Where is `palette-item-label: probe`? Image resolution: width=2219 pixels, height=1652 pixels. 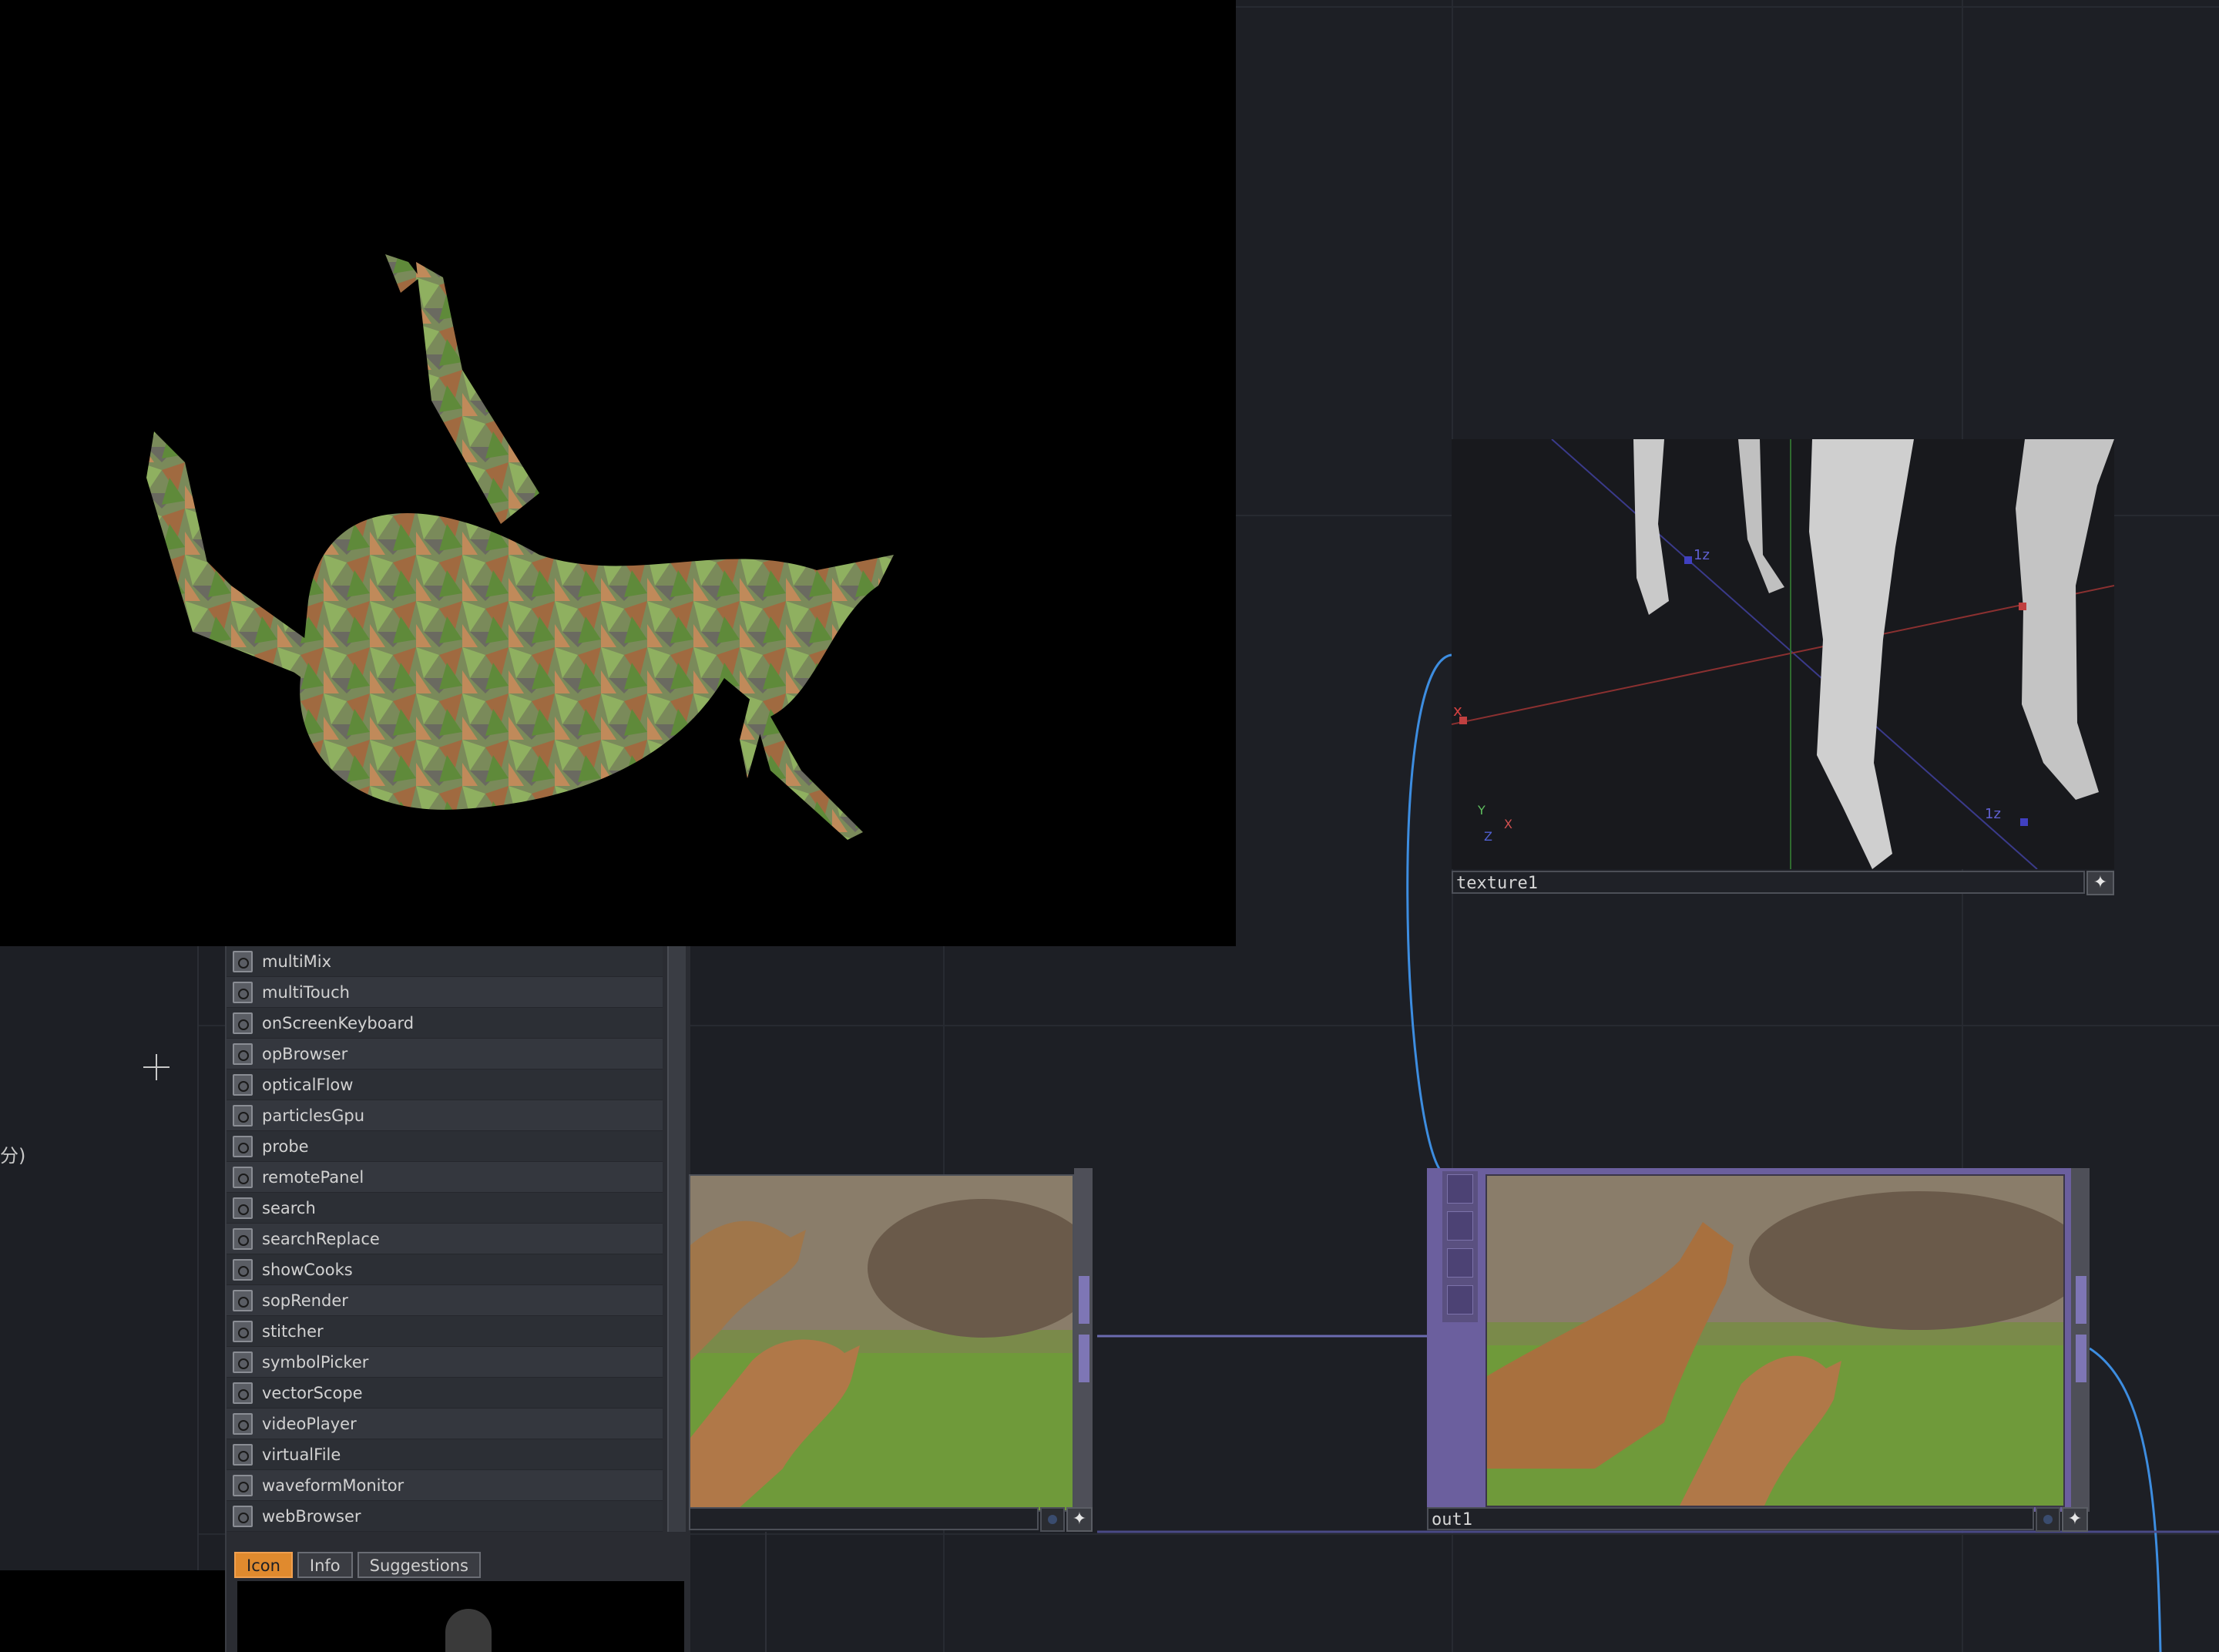 palette-item-label: probe is located at coordinates (285, 1146).